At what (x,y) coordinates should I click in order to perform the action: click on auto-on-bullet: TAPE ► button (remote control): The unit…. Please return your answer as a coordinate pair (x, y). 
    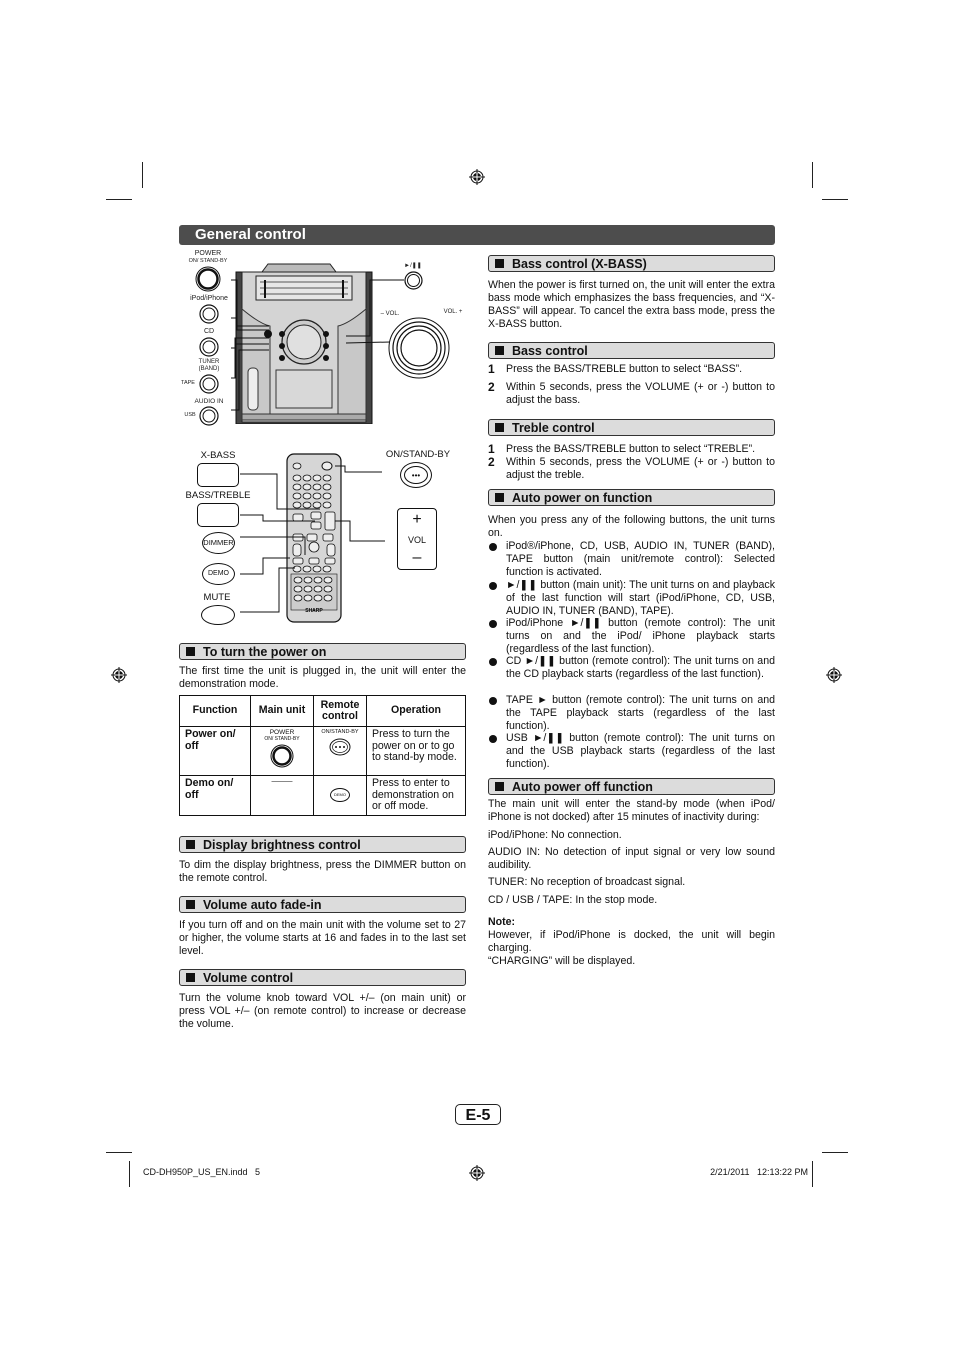
    Looking at the image, I should click on (631, 713).